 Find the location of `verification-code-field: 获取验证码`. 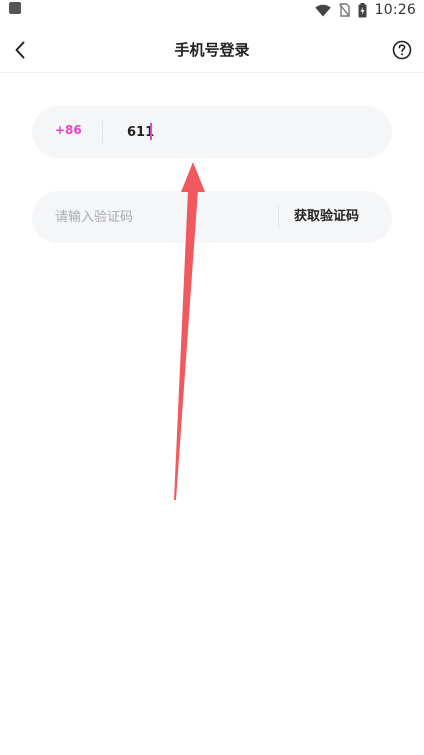

verification-code-field: 获取验证码 is located at coordinates (212, 217).